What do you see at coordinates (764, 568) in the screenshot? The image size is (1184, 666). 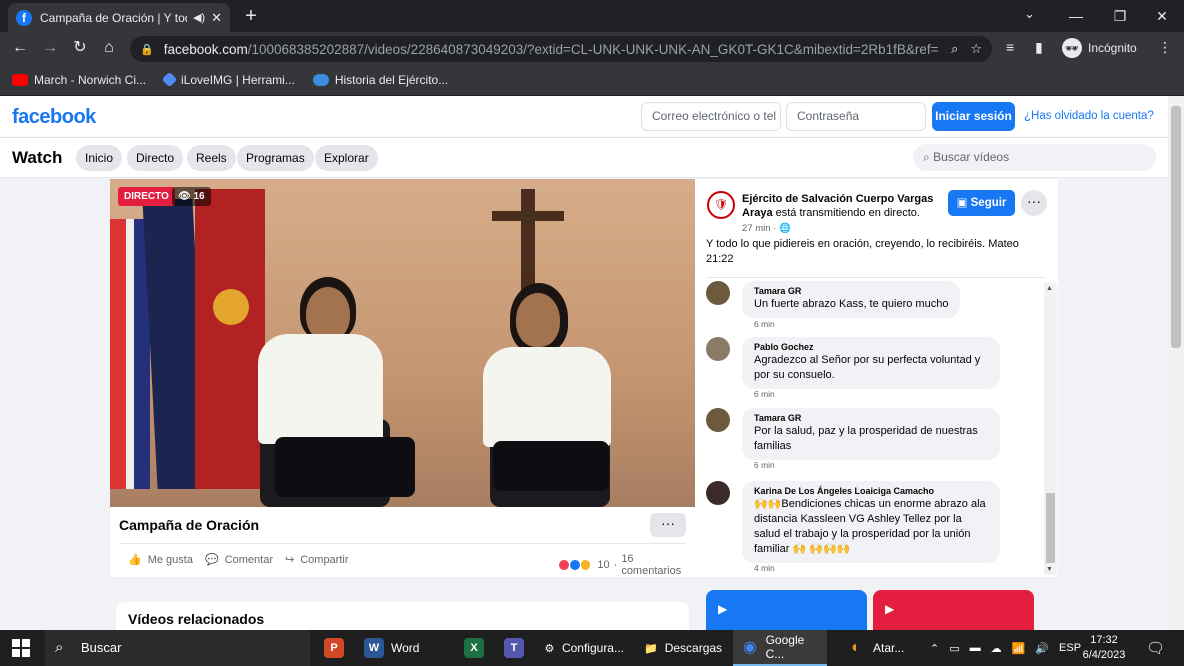 I see `comment-time: 4 min` at bounding box center [764, 568].